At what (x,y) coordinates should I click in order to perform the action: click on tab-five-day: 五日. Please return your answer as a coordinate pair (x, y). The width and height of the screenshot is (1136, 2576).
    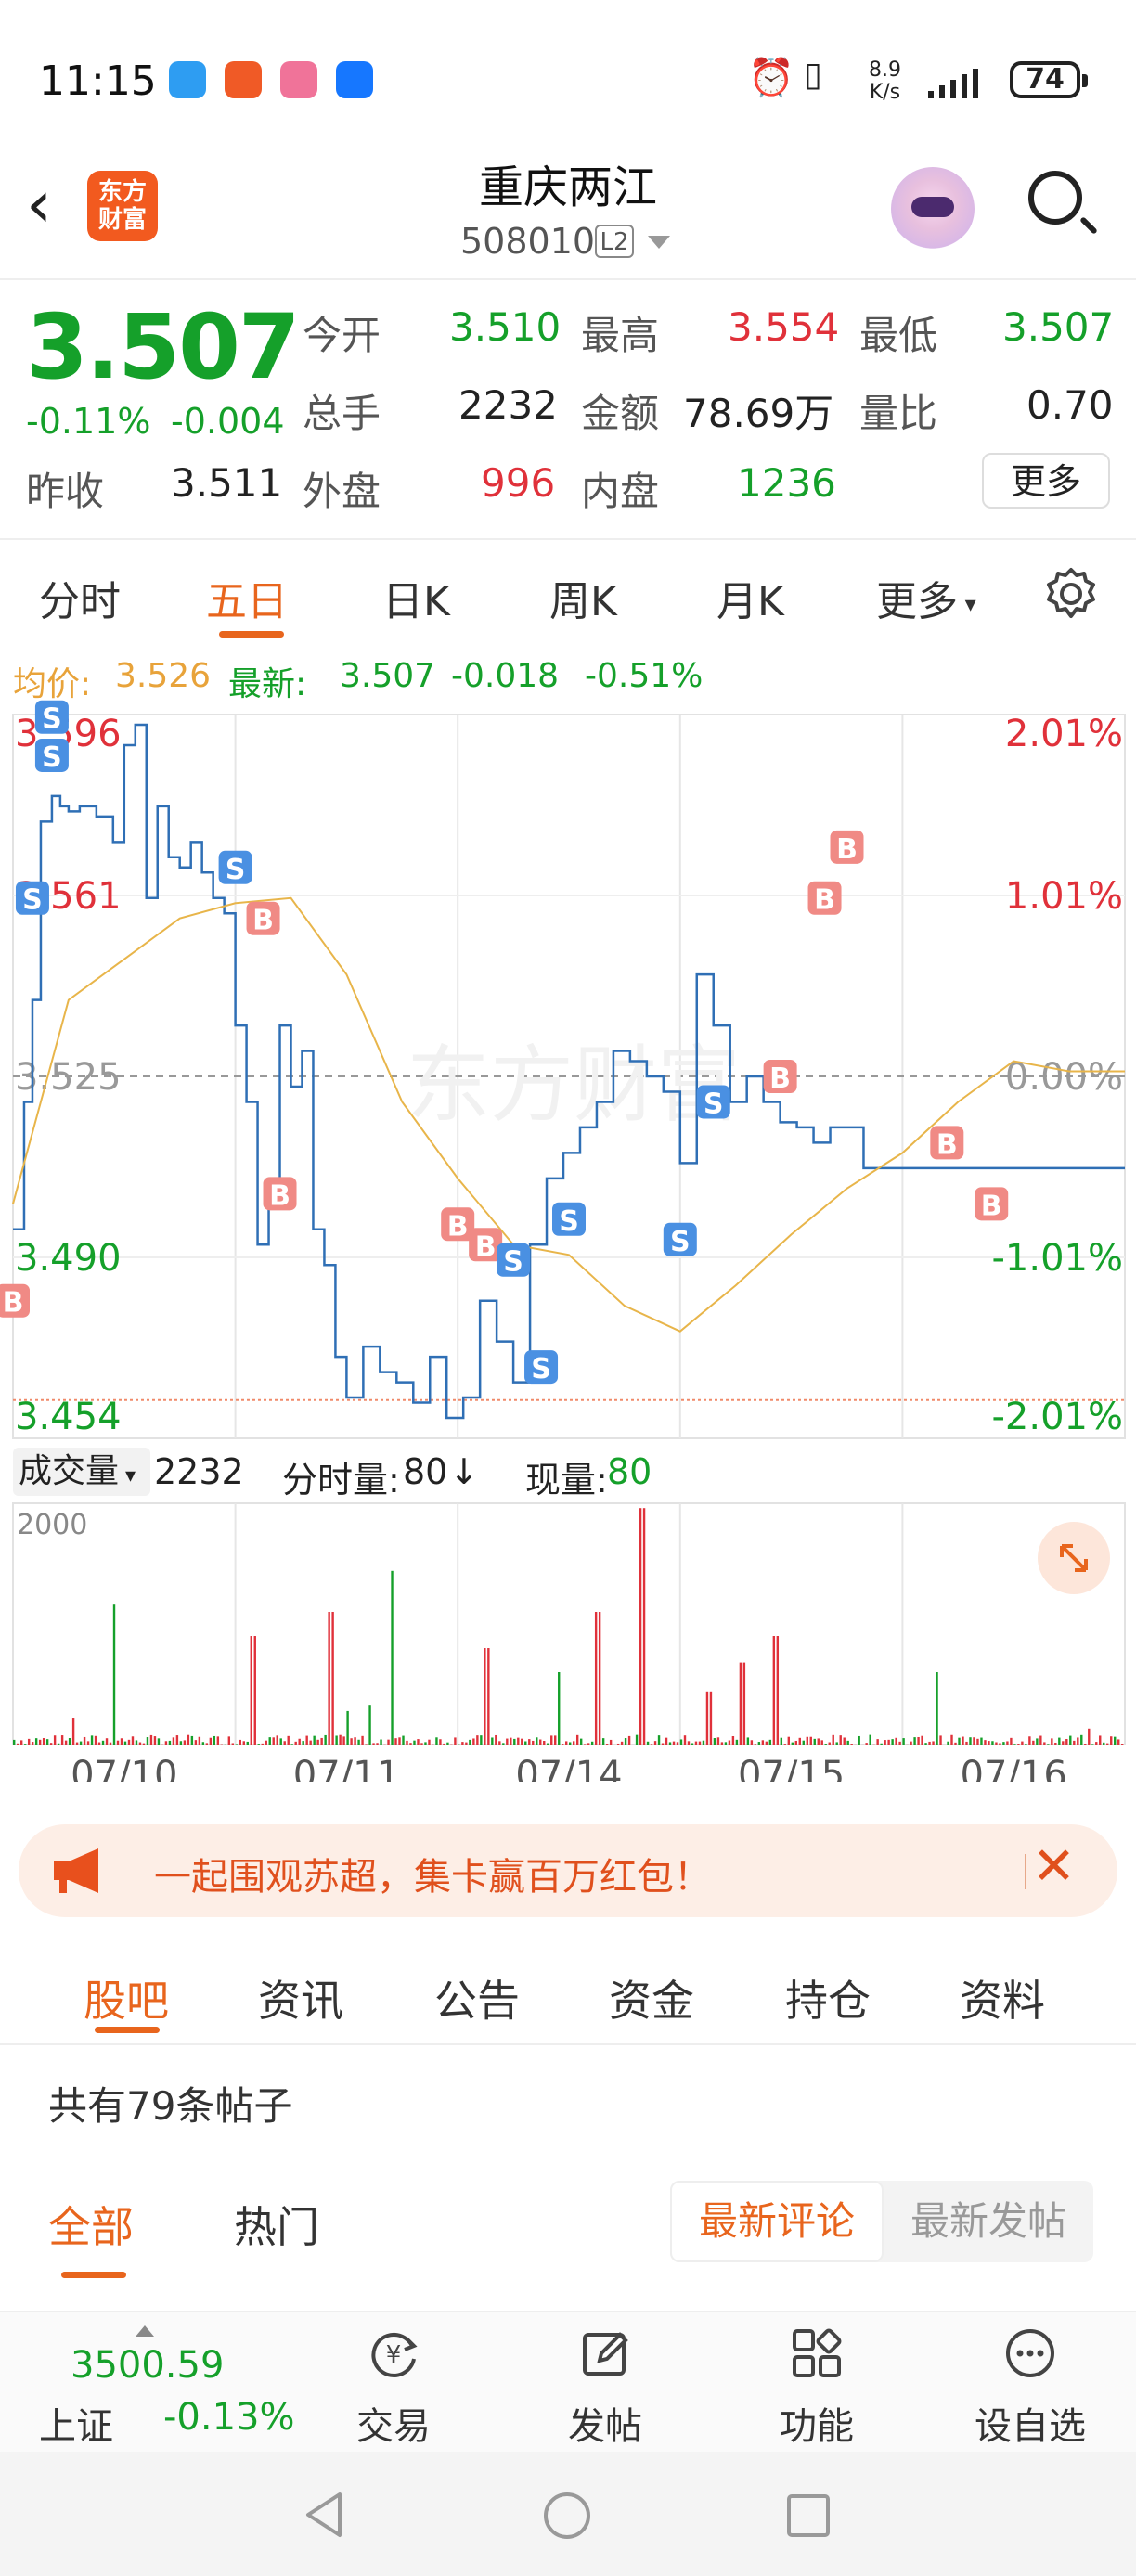
    Looking at the image, I should click on (247, 598).